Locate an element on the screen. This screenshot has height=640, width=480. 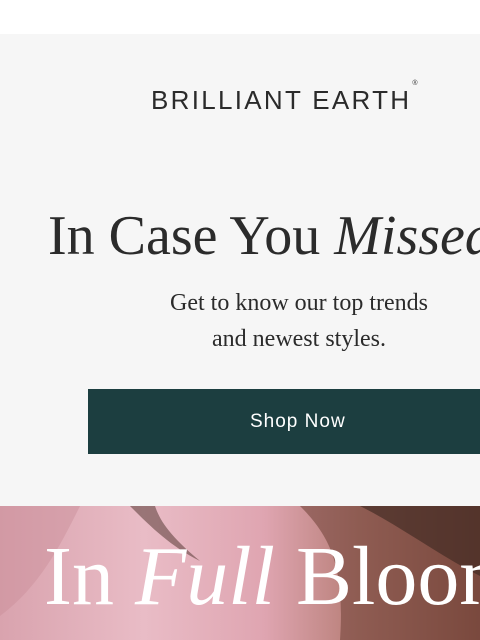
trademark-symbol: ® is located at coordinates (415, 84).